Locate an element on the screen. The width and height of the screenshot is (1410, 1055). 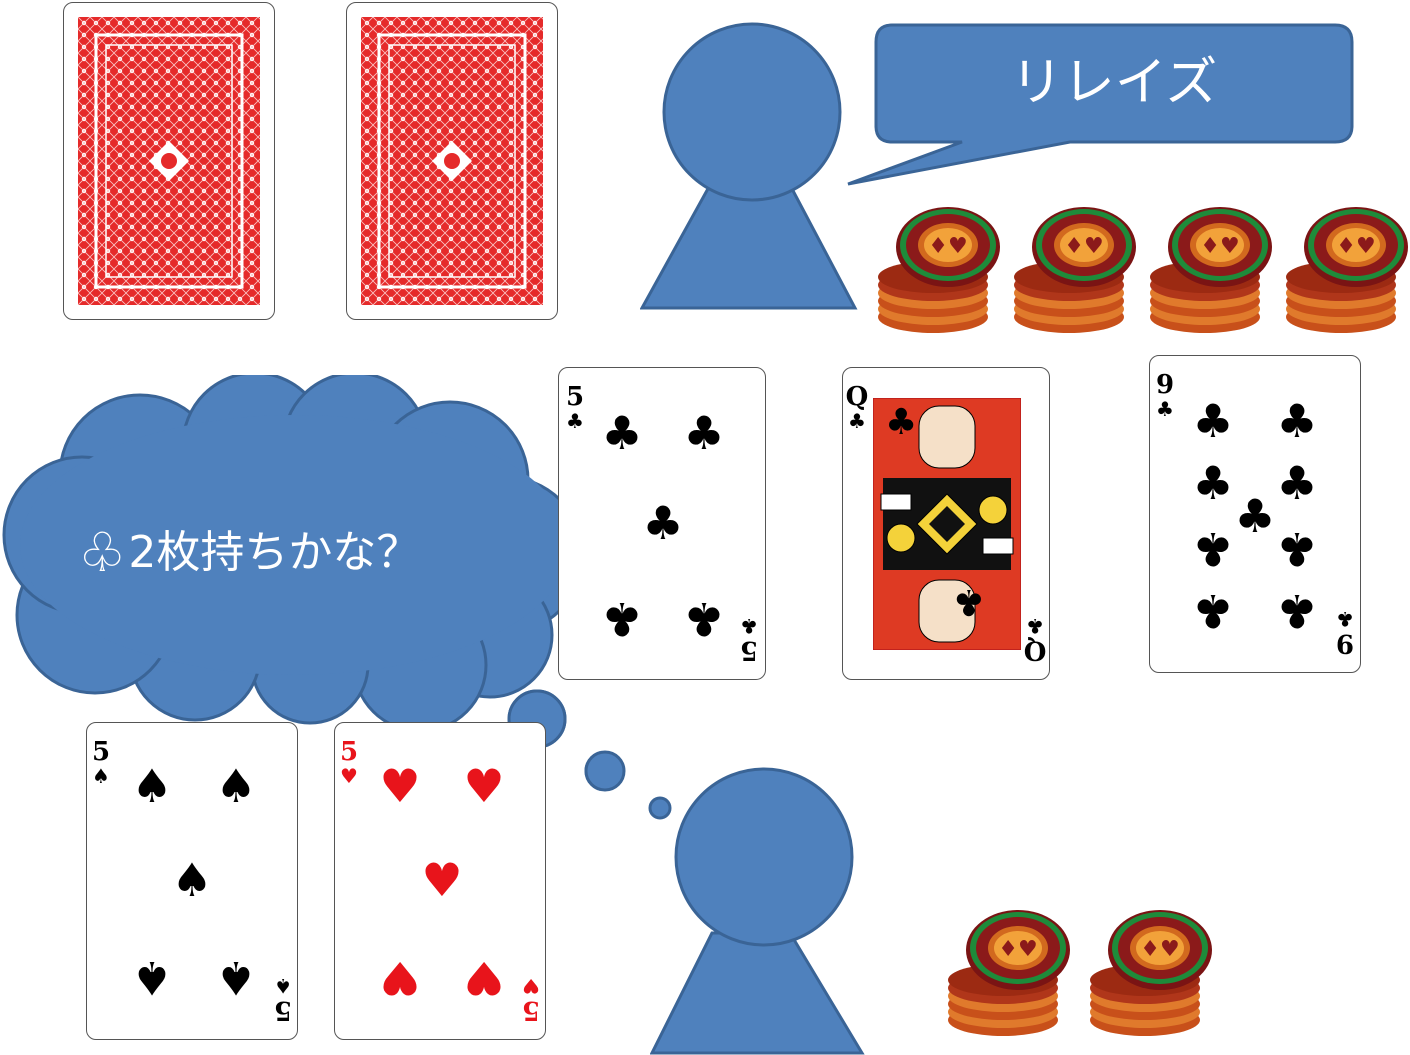
thought-text-row: ♧ 2枚持ちかな？ is located at coordinates (249, 553).